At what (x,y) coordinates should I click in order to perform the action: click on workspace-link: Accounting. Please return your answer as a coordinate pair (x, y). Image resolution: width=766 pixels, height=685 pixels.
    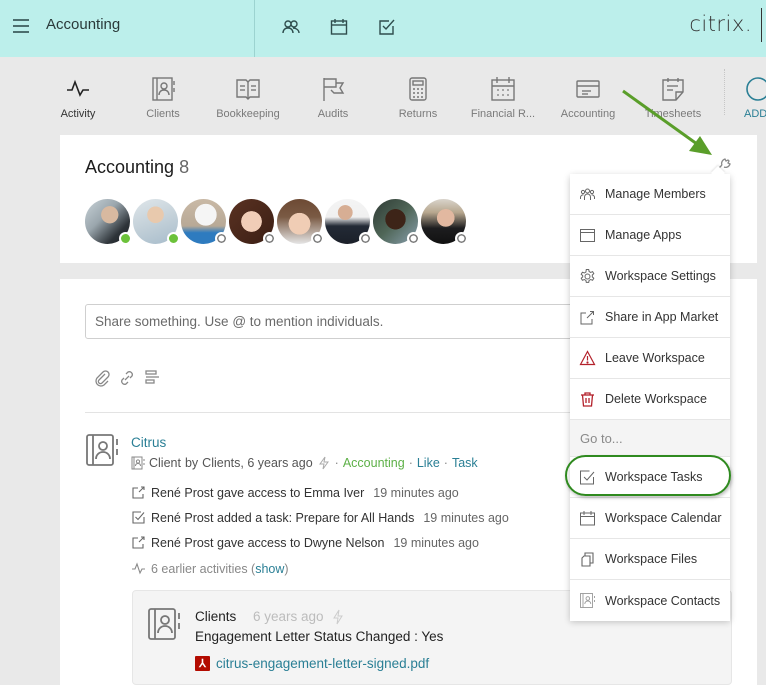
    Looking at the image, I should click on (374, 463).